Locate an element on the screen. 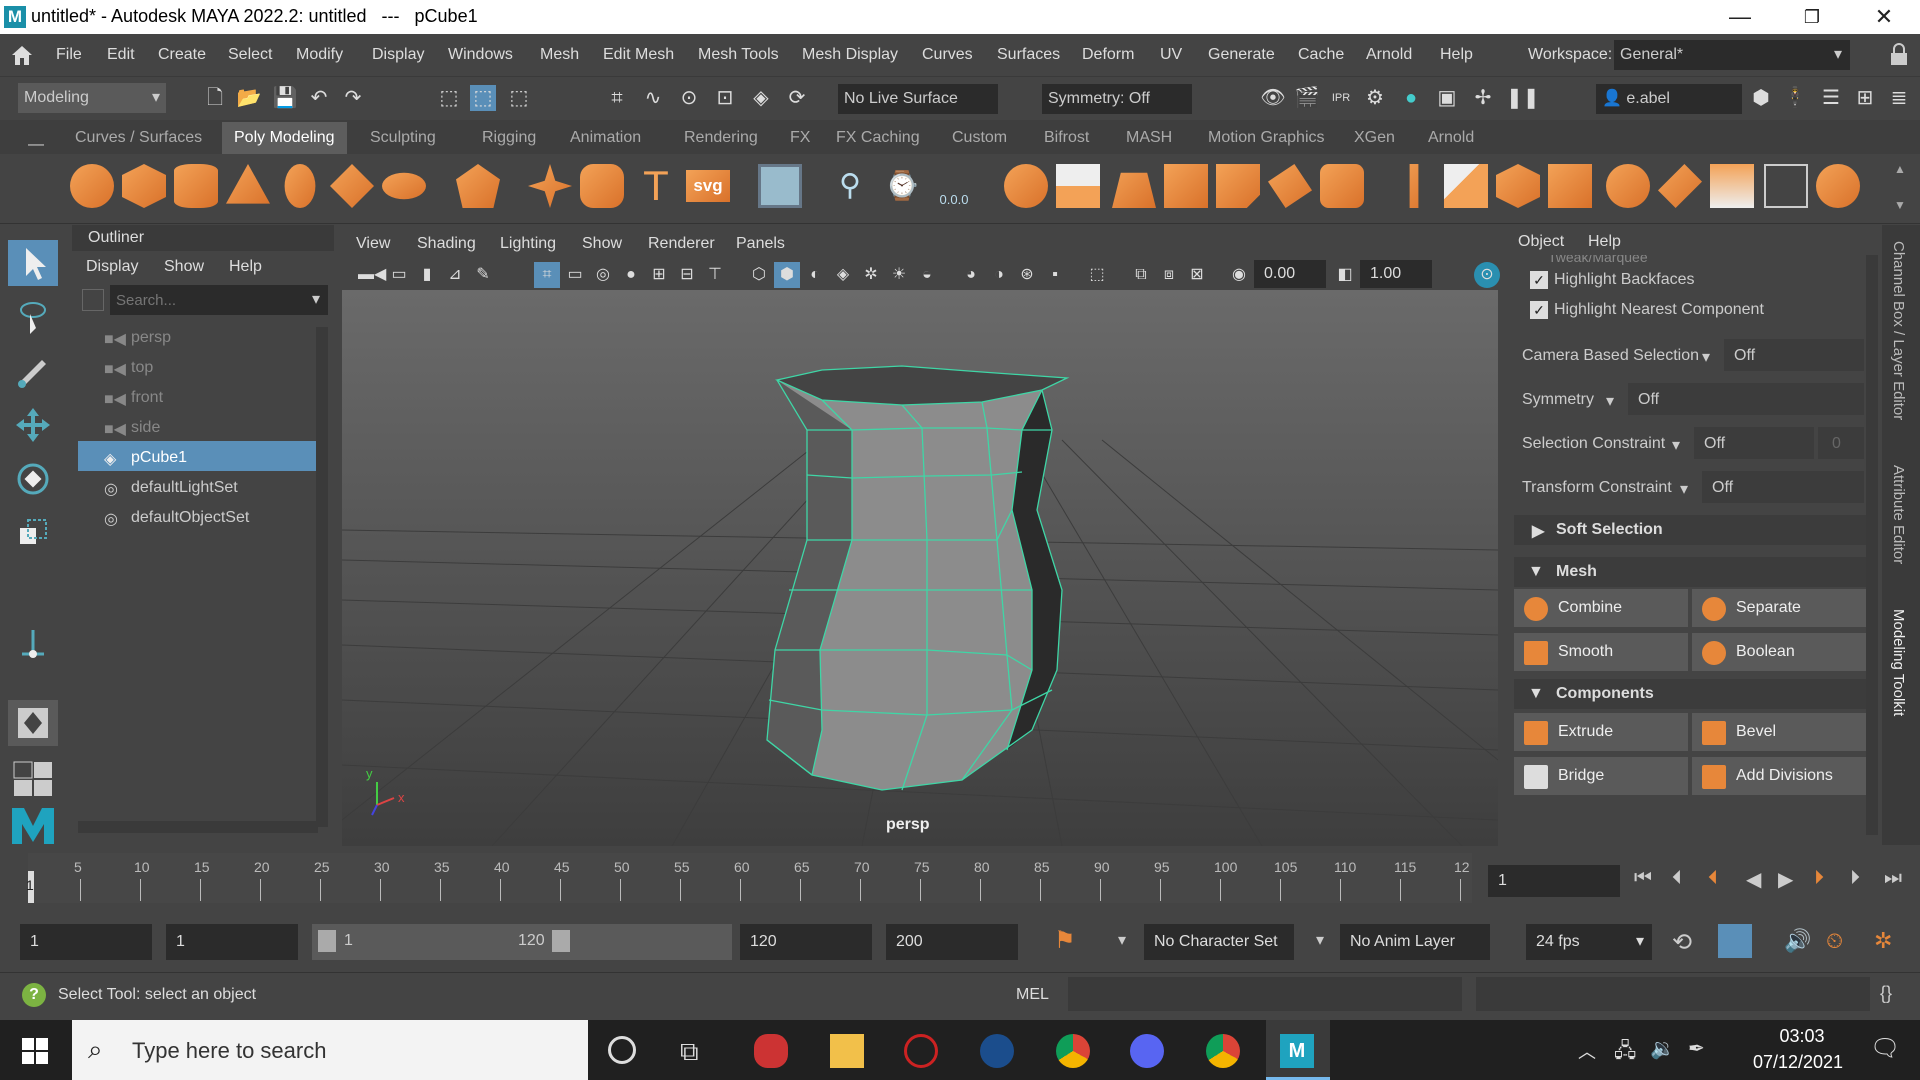  tab-attribute-editor: Attribute Editor is located at coordinates (1898, 514).